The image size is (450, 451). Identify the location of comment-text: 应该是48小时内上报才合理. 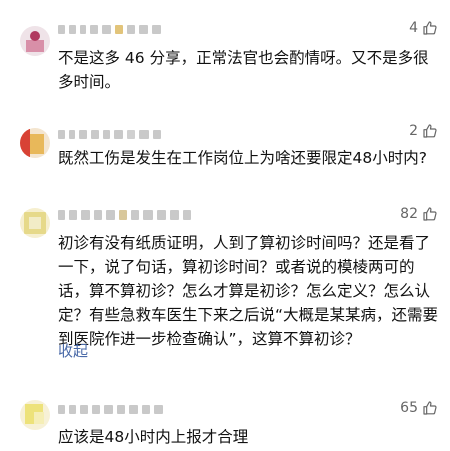
(153, 437).